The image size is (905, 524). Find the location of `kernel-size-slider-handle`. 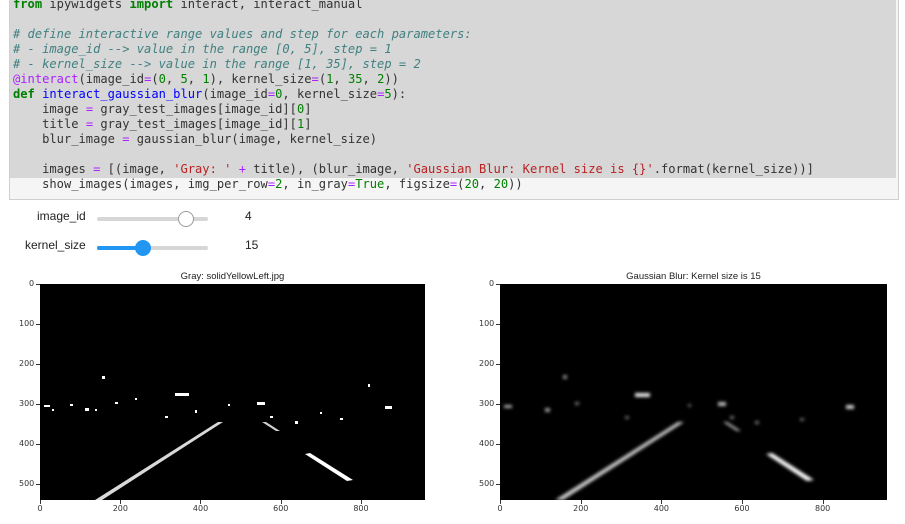

kernel-size-slider-handle is located at coordinates (142, 248).